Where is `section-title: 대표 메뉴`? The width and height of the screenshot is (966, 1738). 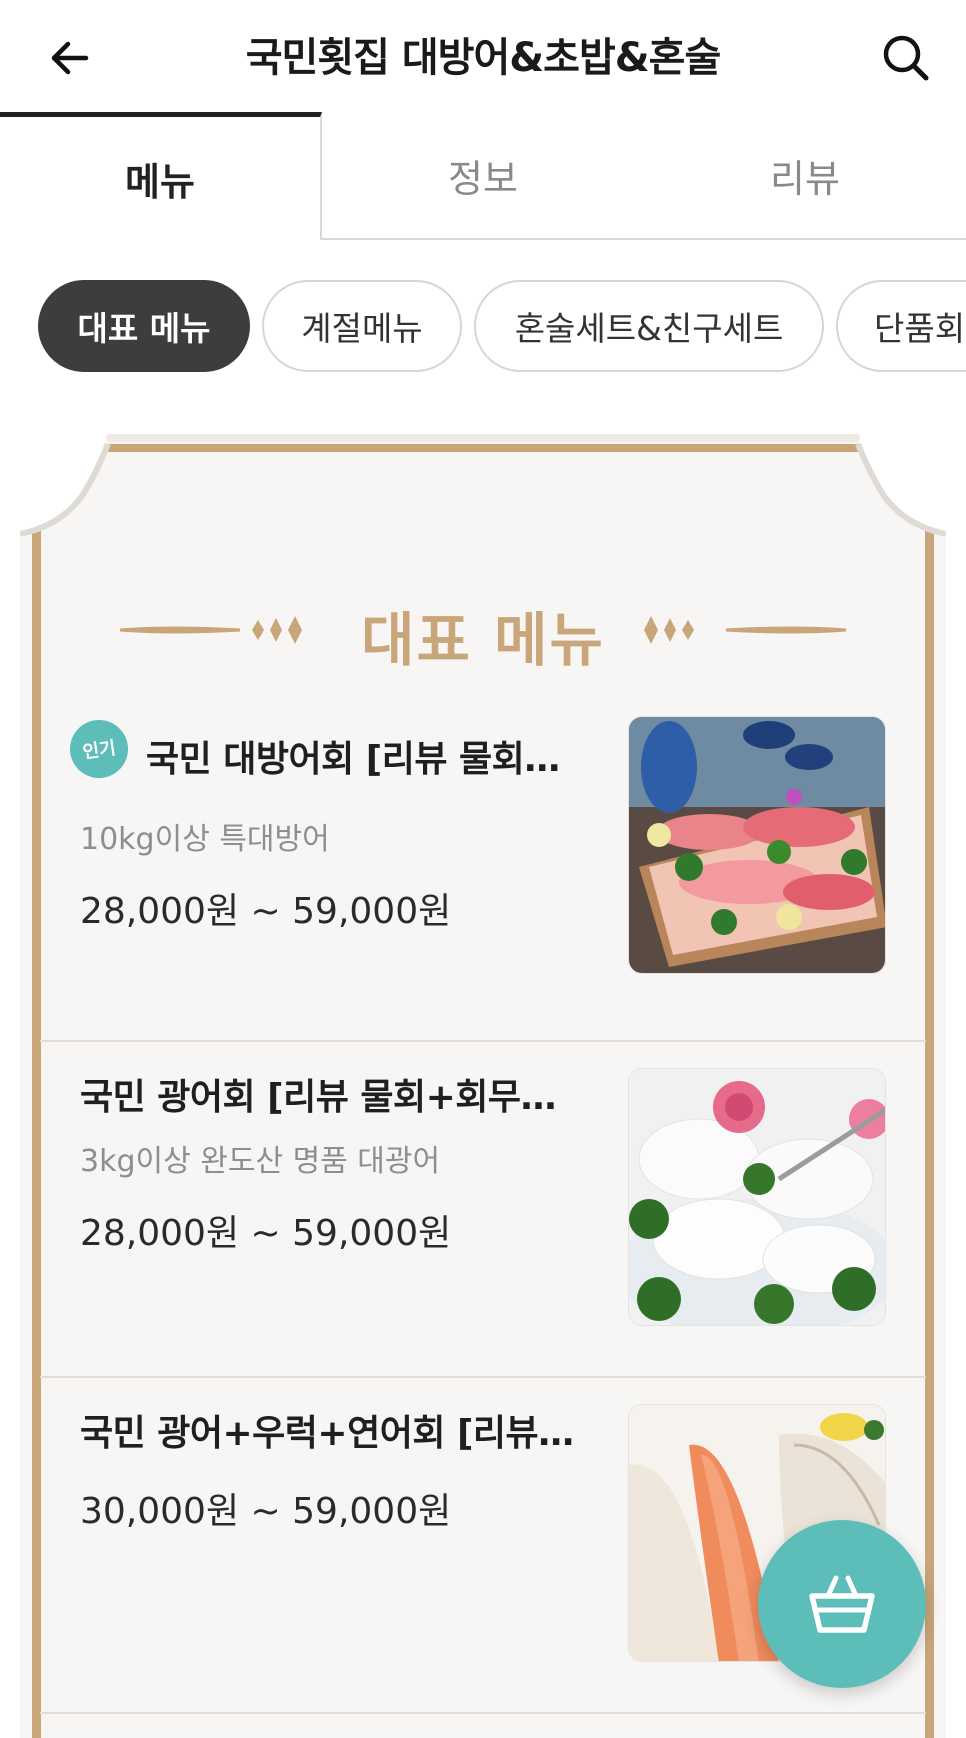 section-title: 대표 메뉴 is located at coordinates (483, 640).